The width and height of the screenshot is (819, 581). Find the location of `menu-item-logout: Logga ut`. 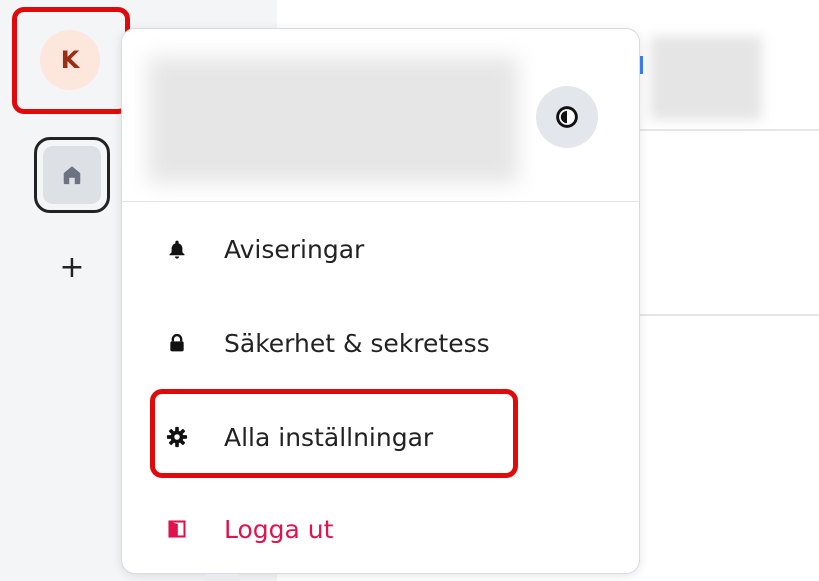

menu-item-logout: Logga ut is located at coordinates (380, 529).